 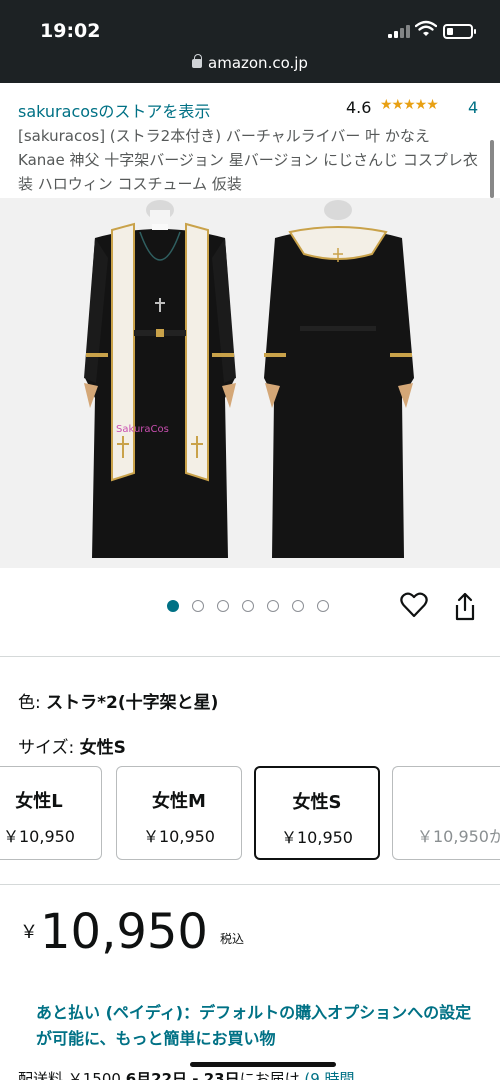 What do you see at coordinates (317, 802) in the screenshot?
I see `size-option-name: 女性S` at bounding box center [317, 802].